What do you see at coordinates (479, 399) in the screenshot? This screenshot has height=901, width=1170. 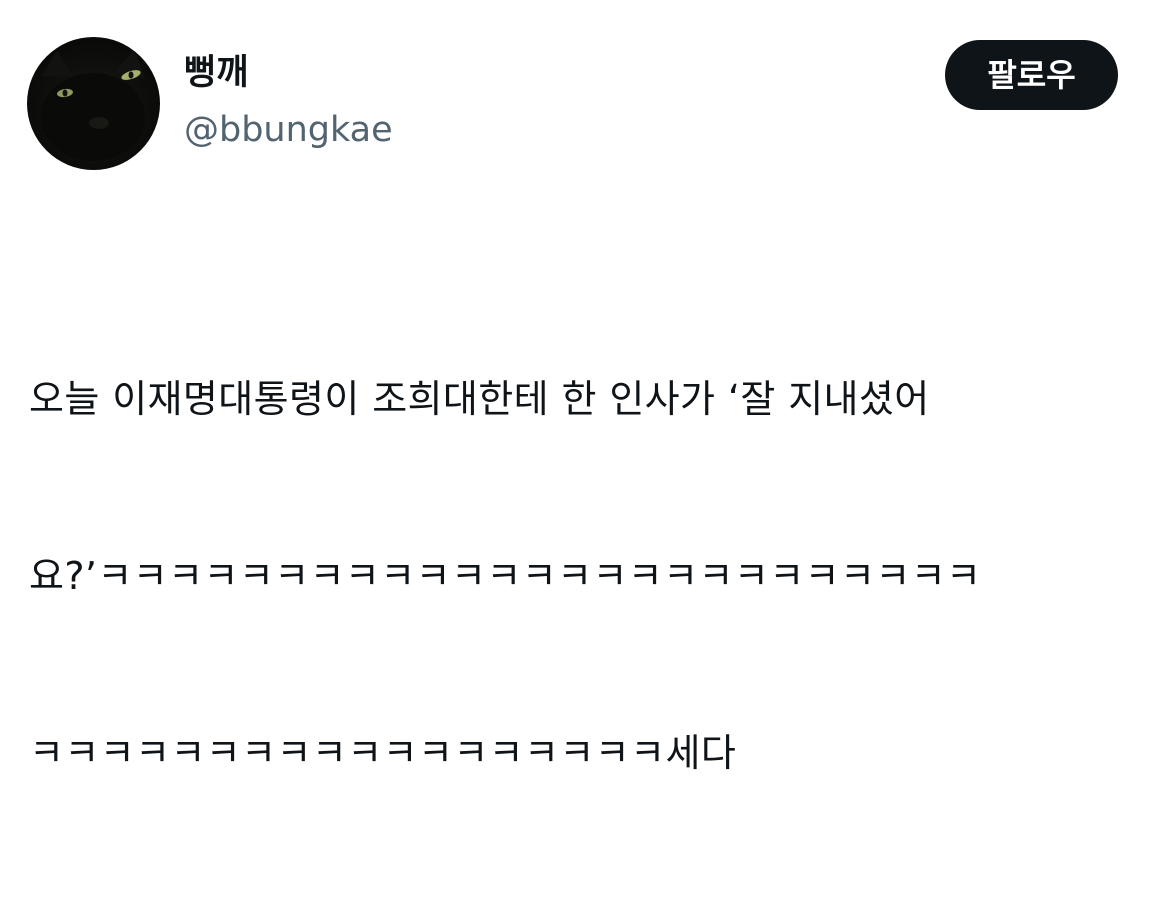 I see `tweet-text-line-1: 오늘 이재명대통령이 조희대한테 한 인사가 ‘잘 지내셨어` at bounding box center [479, 399].